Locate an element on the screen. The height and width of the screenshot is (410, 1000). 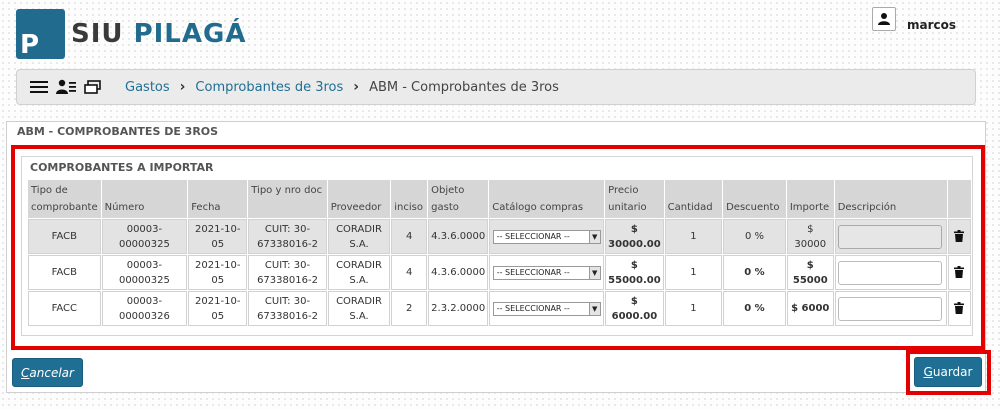
cell-importe: $ 30000 is located at coordinates (810, 236).